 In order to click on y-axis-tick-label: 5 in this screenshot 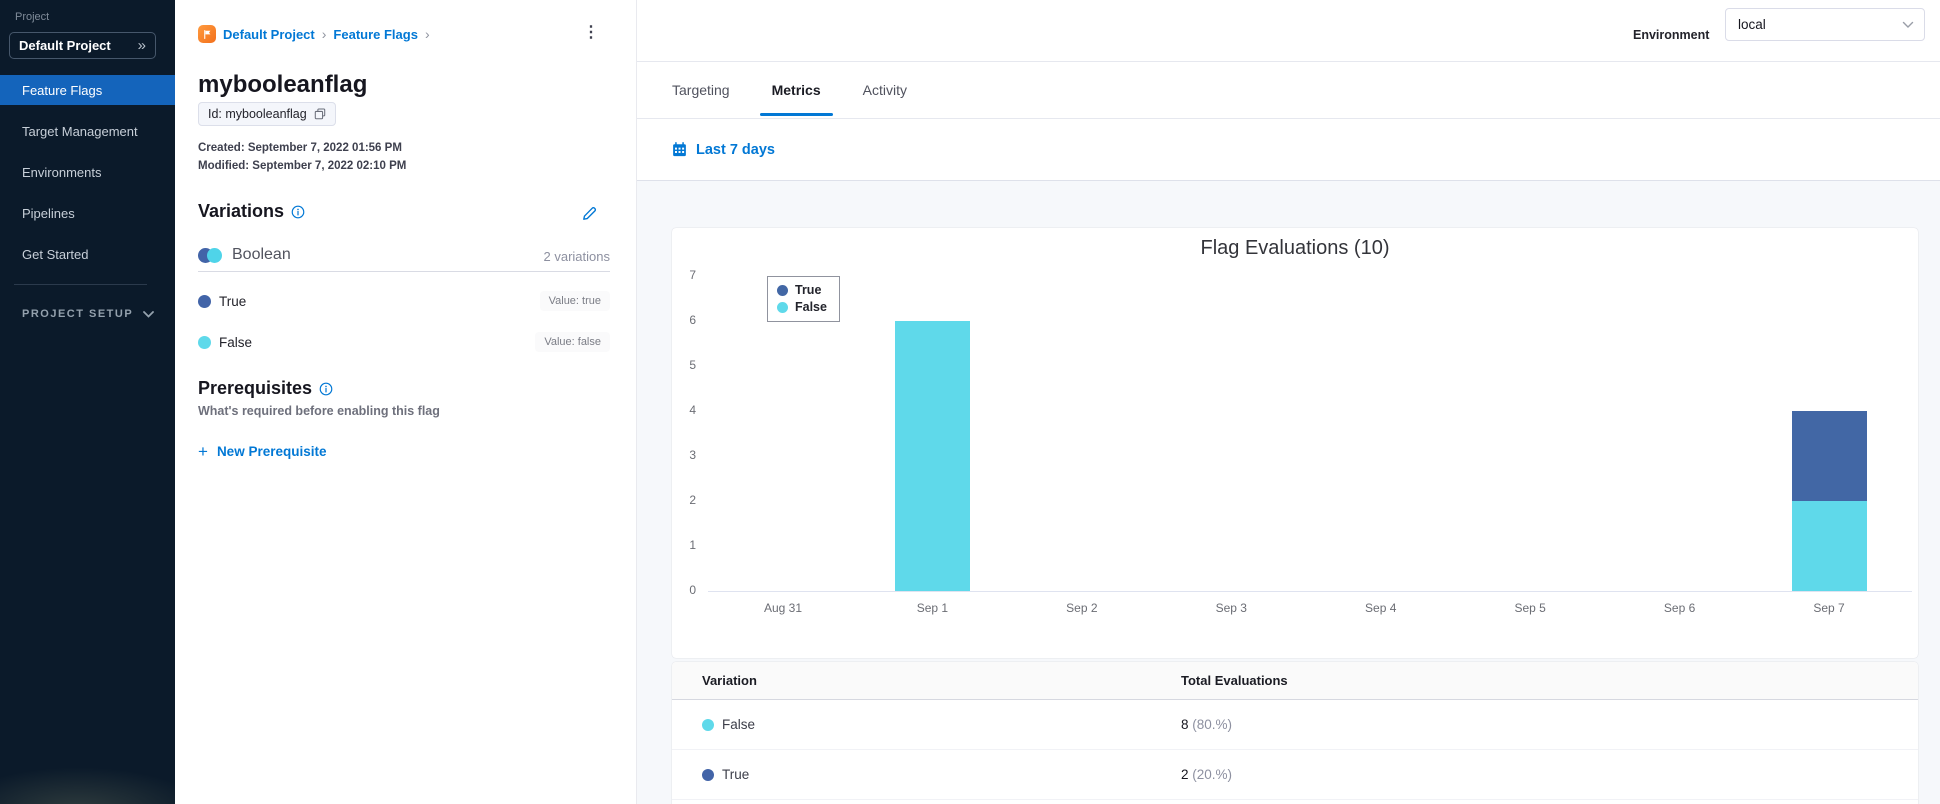, I will do `click(692, 365)`.